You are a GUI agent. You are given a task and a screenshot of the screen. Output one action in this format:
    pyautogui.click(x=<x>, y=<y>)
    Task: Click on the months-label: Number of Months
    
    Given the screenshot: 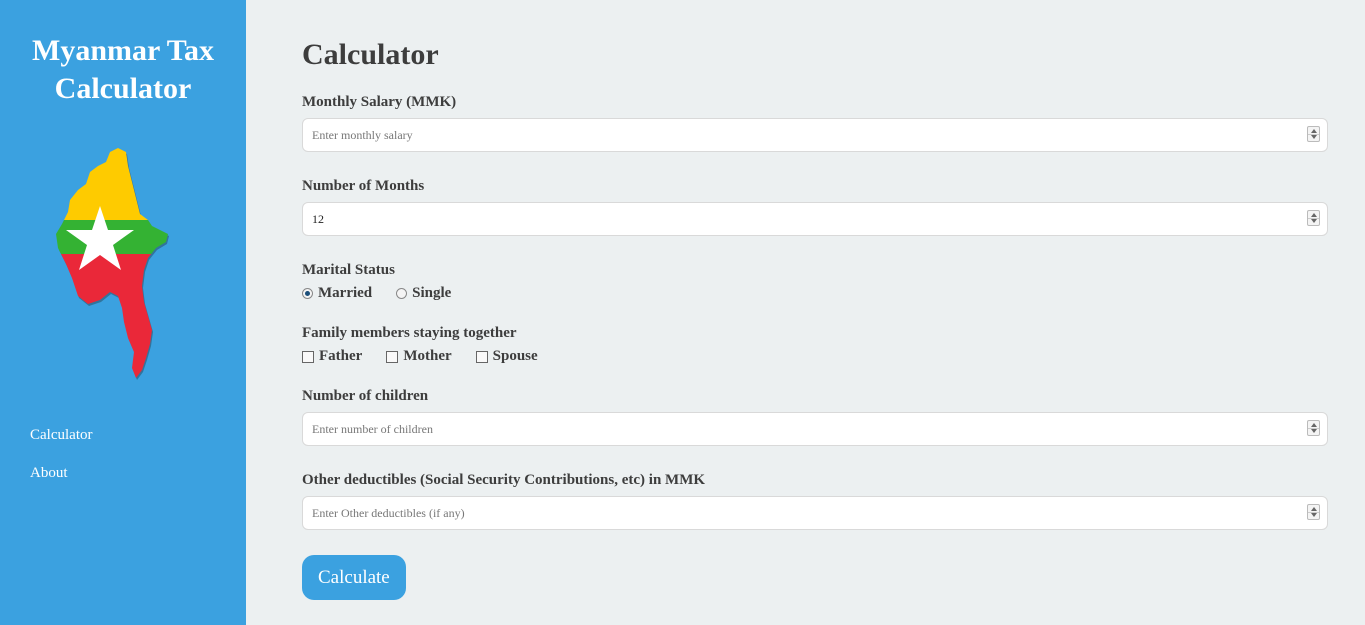 What is the action you would take?
    pyautogui.click(x=363, y=186)
    